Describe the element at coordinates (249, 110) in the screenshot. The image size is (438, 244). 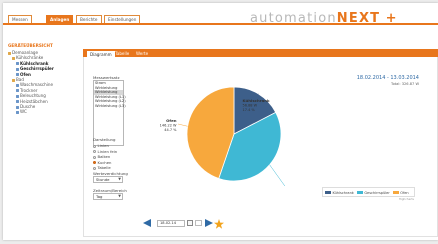
I see `pie-data-label: 17.4 %` at that location.